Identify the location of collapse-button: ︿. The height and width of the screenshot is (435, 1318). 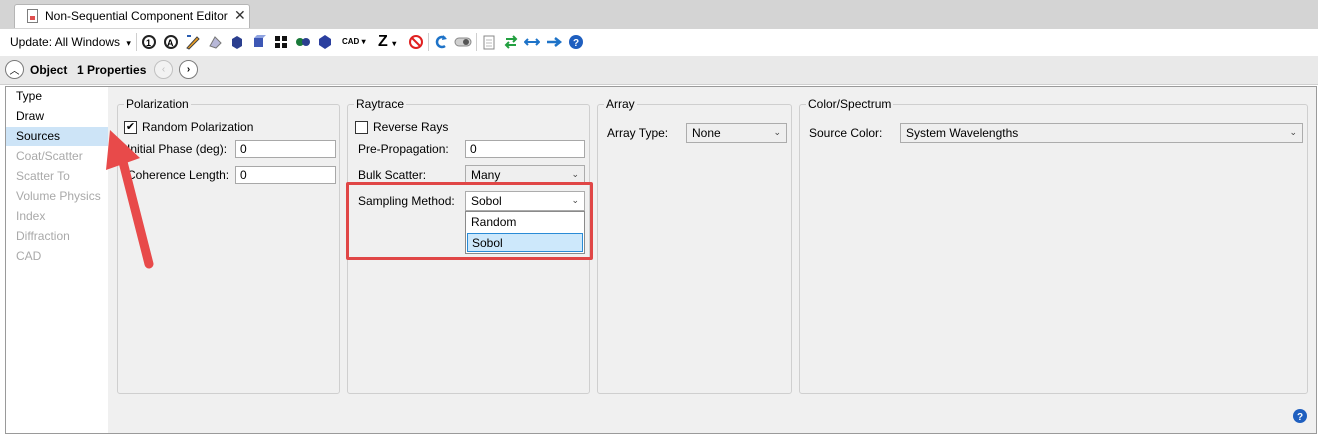
(14, 69).